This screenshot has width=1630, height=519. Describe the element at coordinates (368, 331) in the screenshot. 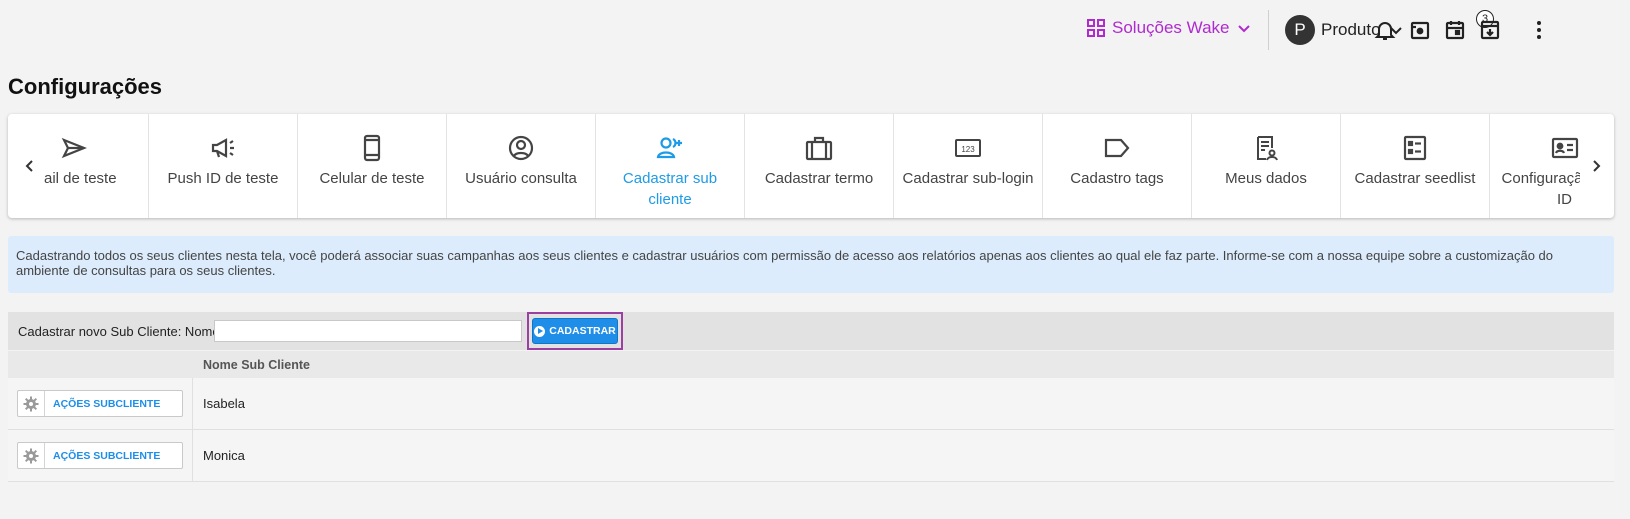

I see `subclient-name-input` at that location.